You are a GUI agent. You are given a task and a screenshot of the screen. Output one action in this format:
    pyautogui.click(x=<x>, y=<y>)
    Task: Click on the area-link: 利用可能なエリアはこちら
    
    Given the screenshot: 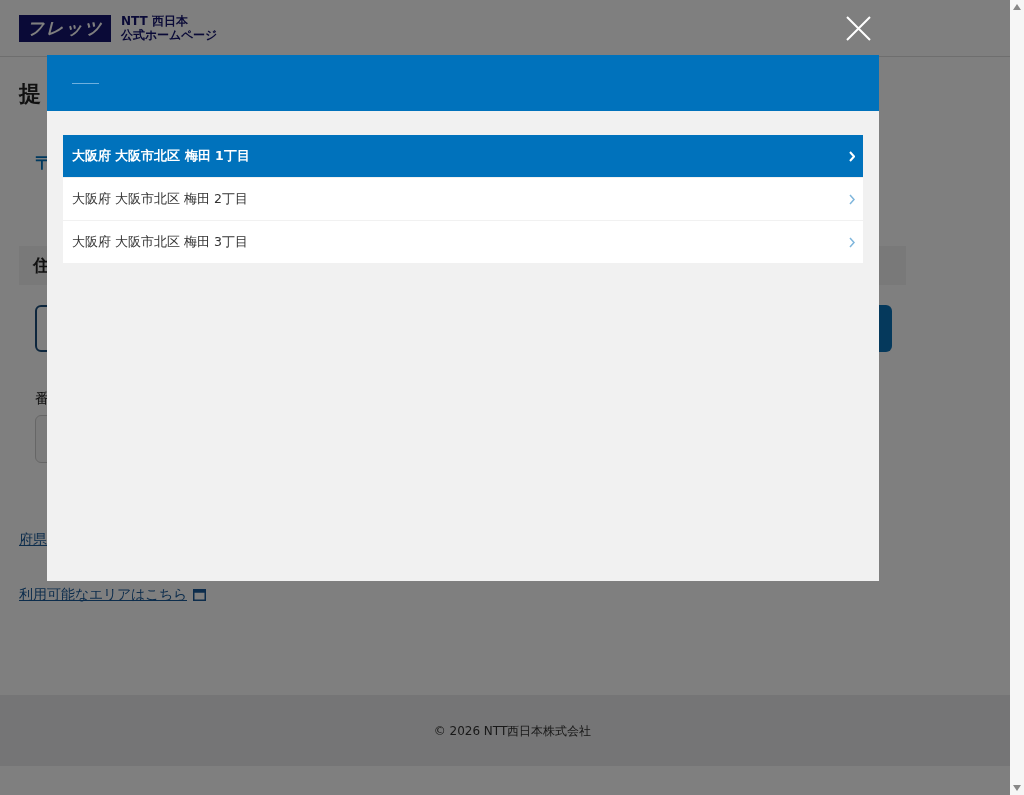 What is the action you would take?
    pyautogui.click(x=103, y=594)
    